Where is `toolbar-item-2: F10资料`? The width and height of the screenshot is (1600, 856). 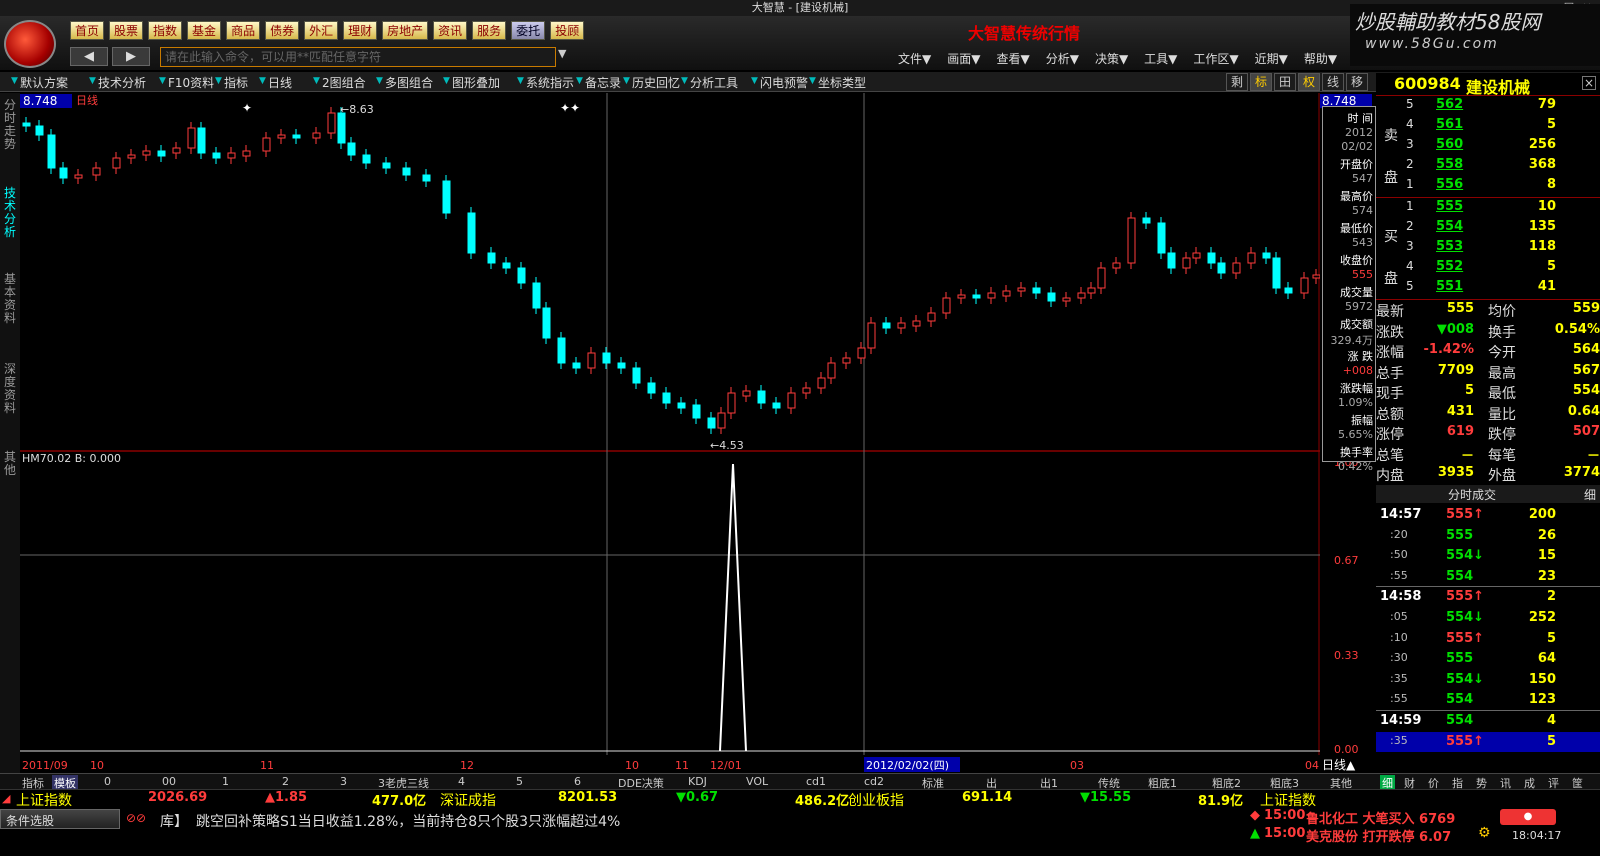
toolbar-item-2: F10资料 is located at coordinates (191, 82).